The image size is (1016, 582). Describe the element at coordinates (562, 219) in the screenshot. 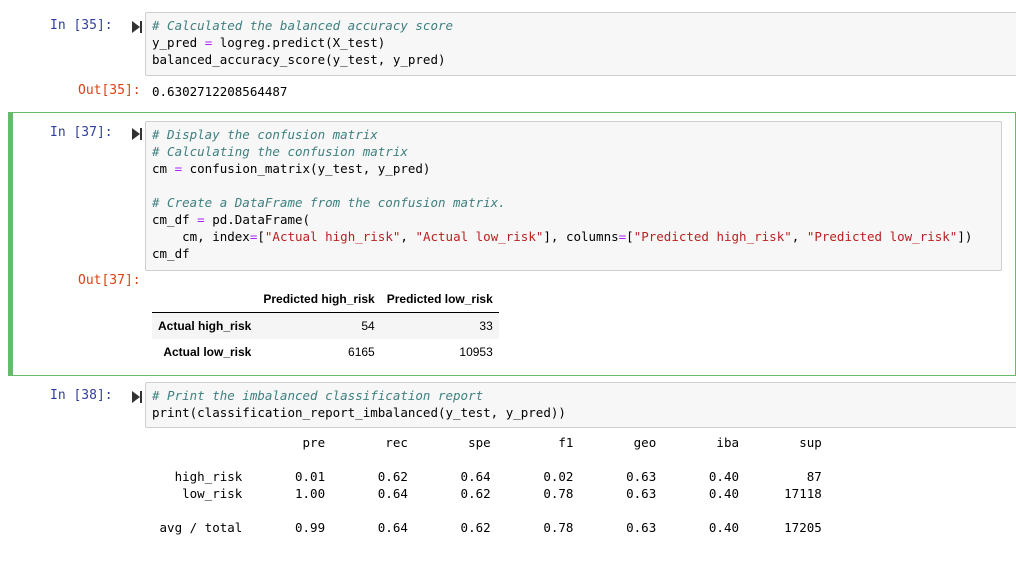

I see `code-line: cm_df = pd.DataFrame(` at that location.